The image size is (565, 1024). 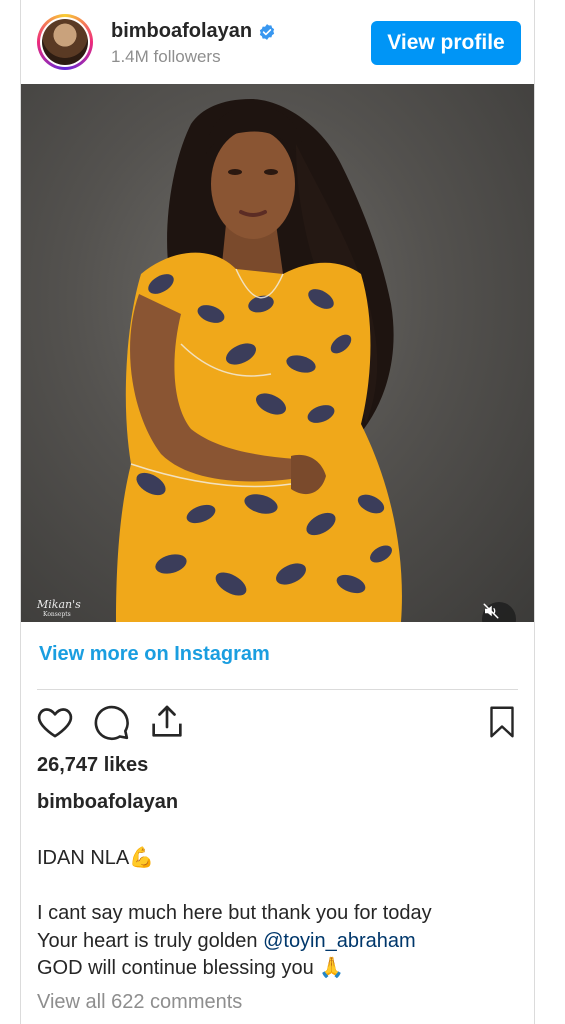 I want to click on speaker-muted-icon, so click(x=491, y=611).